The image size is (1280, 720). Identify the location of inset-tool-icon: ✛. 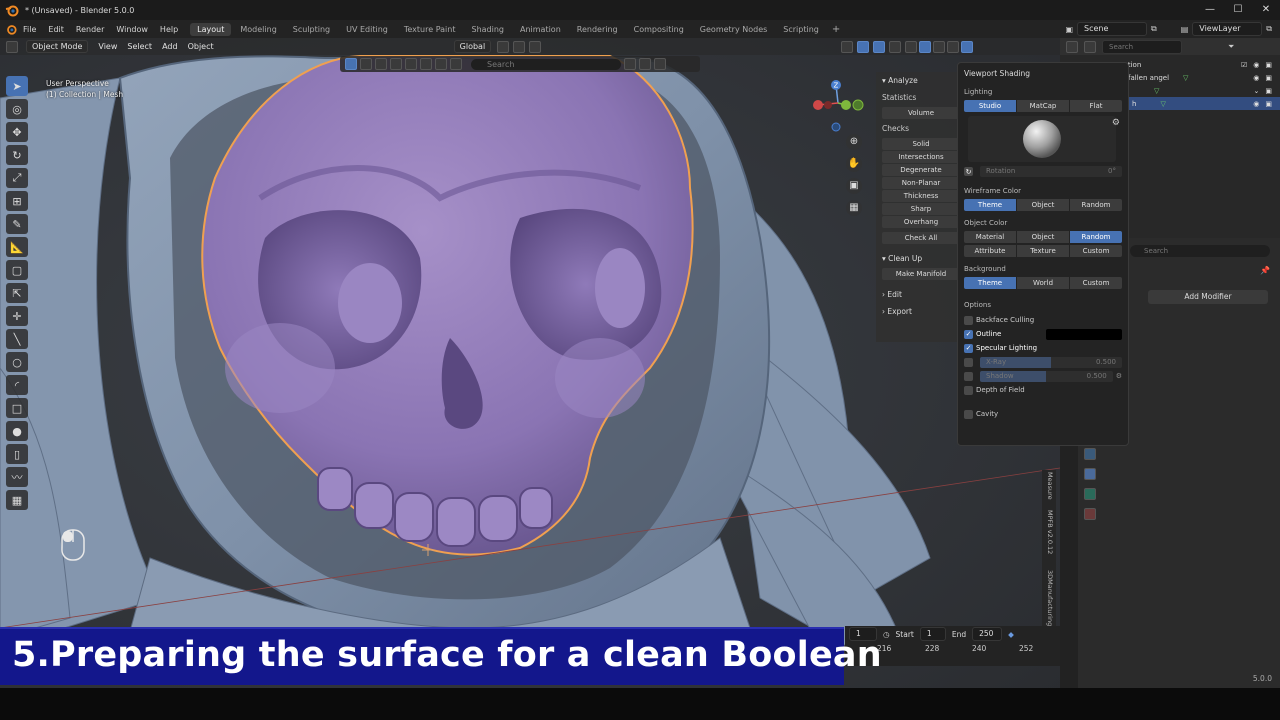
(17, 316).